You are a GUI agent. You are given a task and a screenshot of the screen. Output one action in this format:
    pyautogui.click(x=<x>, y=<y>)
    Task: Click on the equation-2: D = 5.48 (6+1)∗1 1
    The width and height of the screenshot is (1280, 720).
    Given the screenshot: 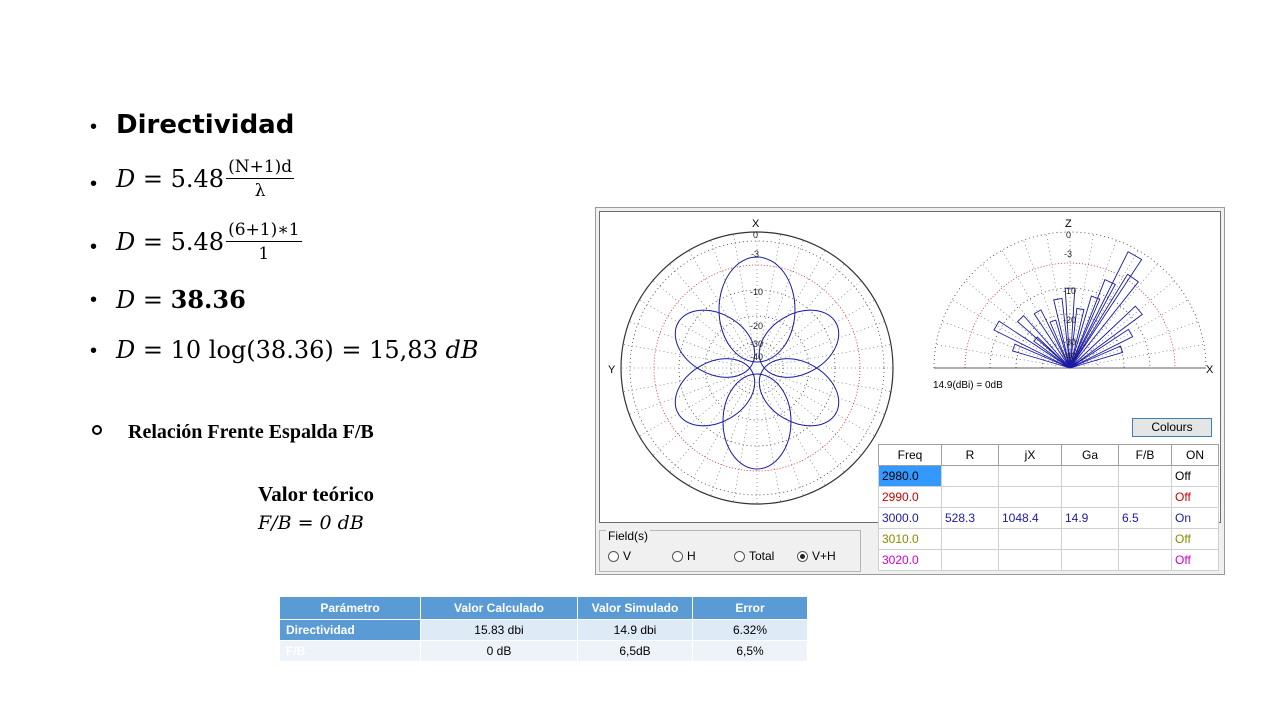 What is the action you would take?
    pyautogui.click(x=209, y=242)
    